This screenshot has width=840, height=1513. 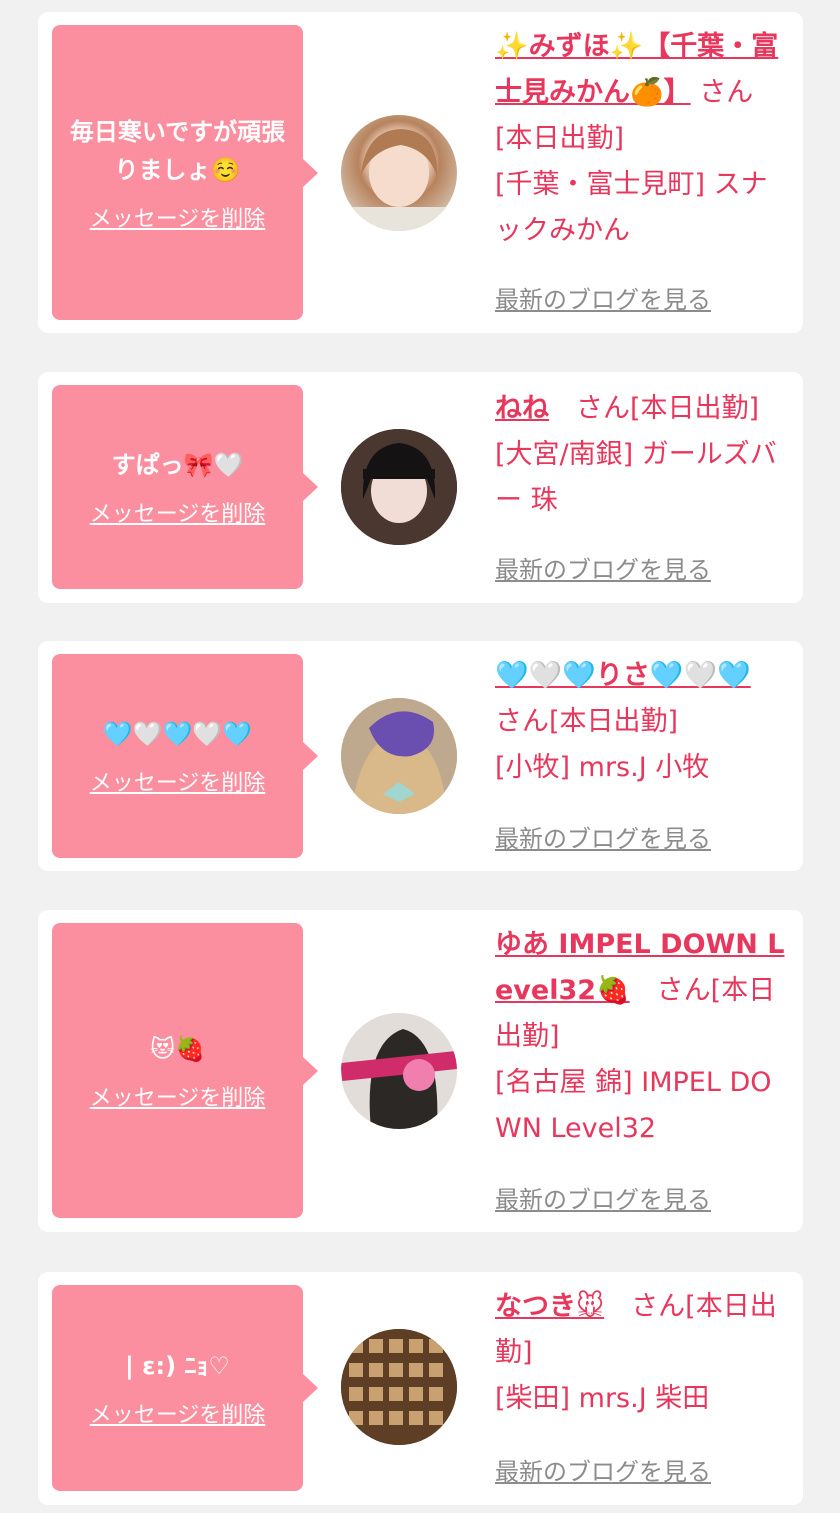 I want to click on message-bubble: | ε:) ﾆｮ♡ メッセージを削除, so click(x=185, y=1388).